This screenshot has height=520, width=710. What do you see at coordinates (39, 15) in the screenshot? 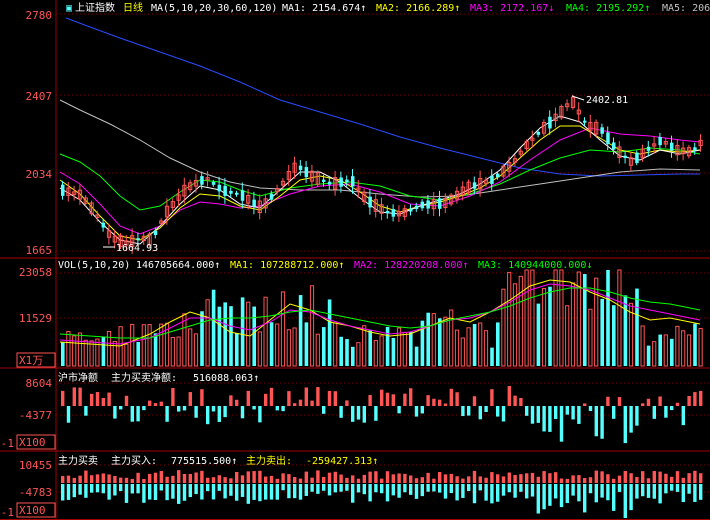
I see `price-y-label: 2780` at bounding box center [39, 15].